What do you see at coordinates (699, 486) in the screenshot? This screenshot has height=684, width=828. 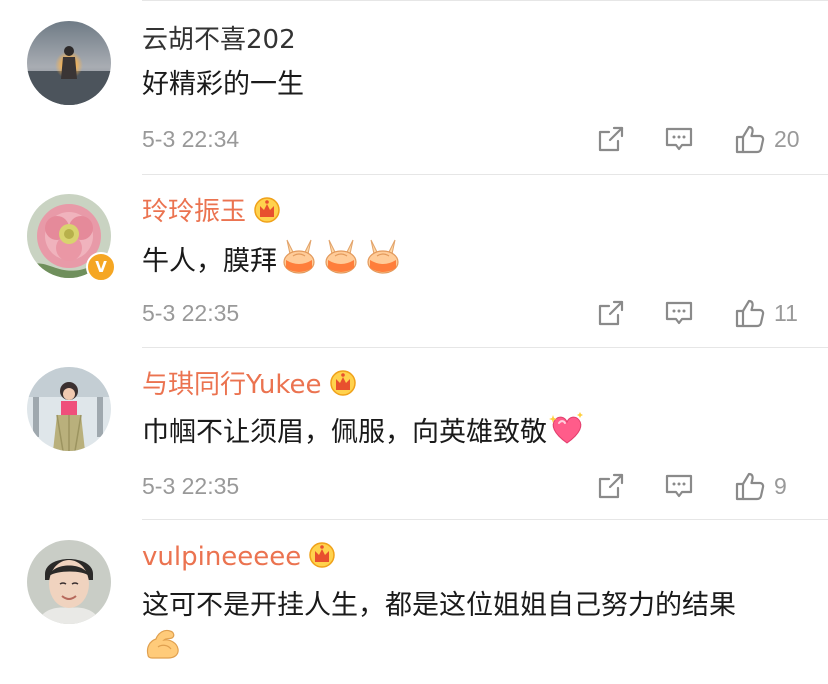 I see `comment-actions: 9` at bounding box center [699, 486].